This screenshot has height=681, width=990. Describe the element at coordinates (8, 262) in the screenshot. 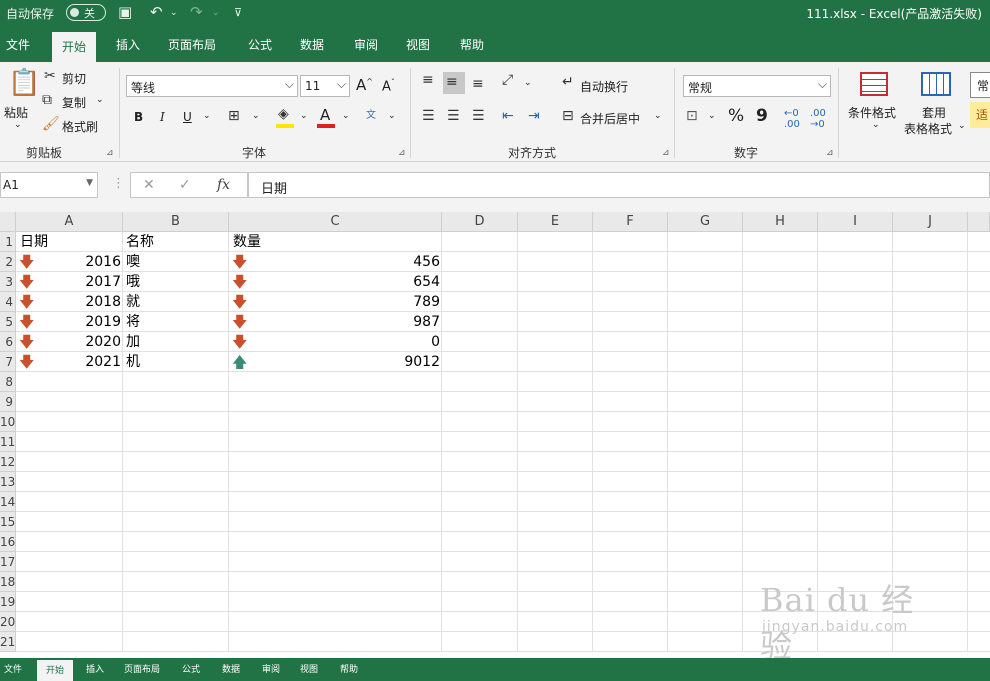

I see `row-header-2: 2` at that location.